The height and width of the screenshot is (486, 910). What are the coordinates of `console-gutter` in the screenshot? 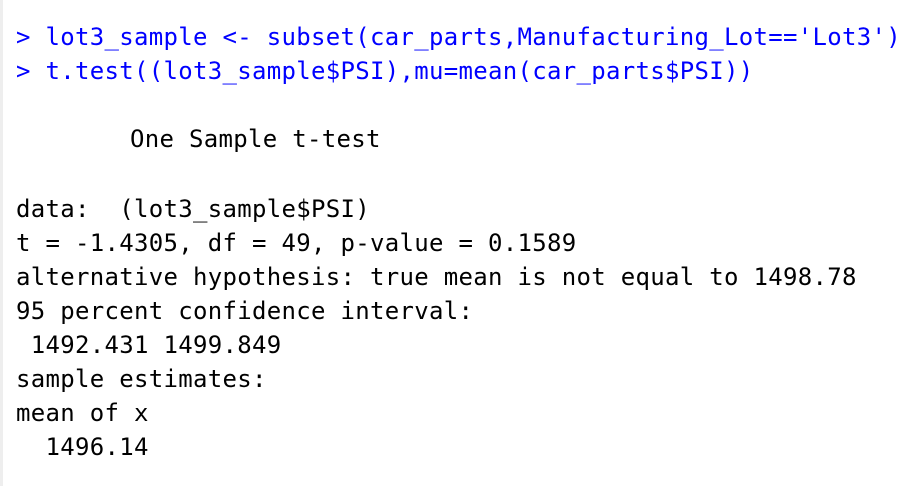 It's located at (1, 243).